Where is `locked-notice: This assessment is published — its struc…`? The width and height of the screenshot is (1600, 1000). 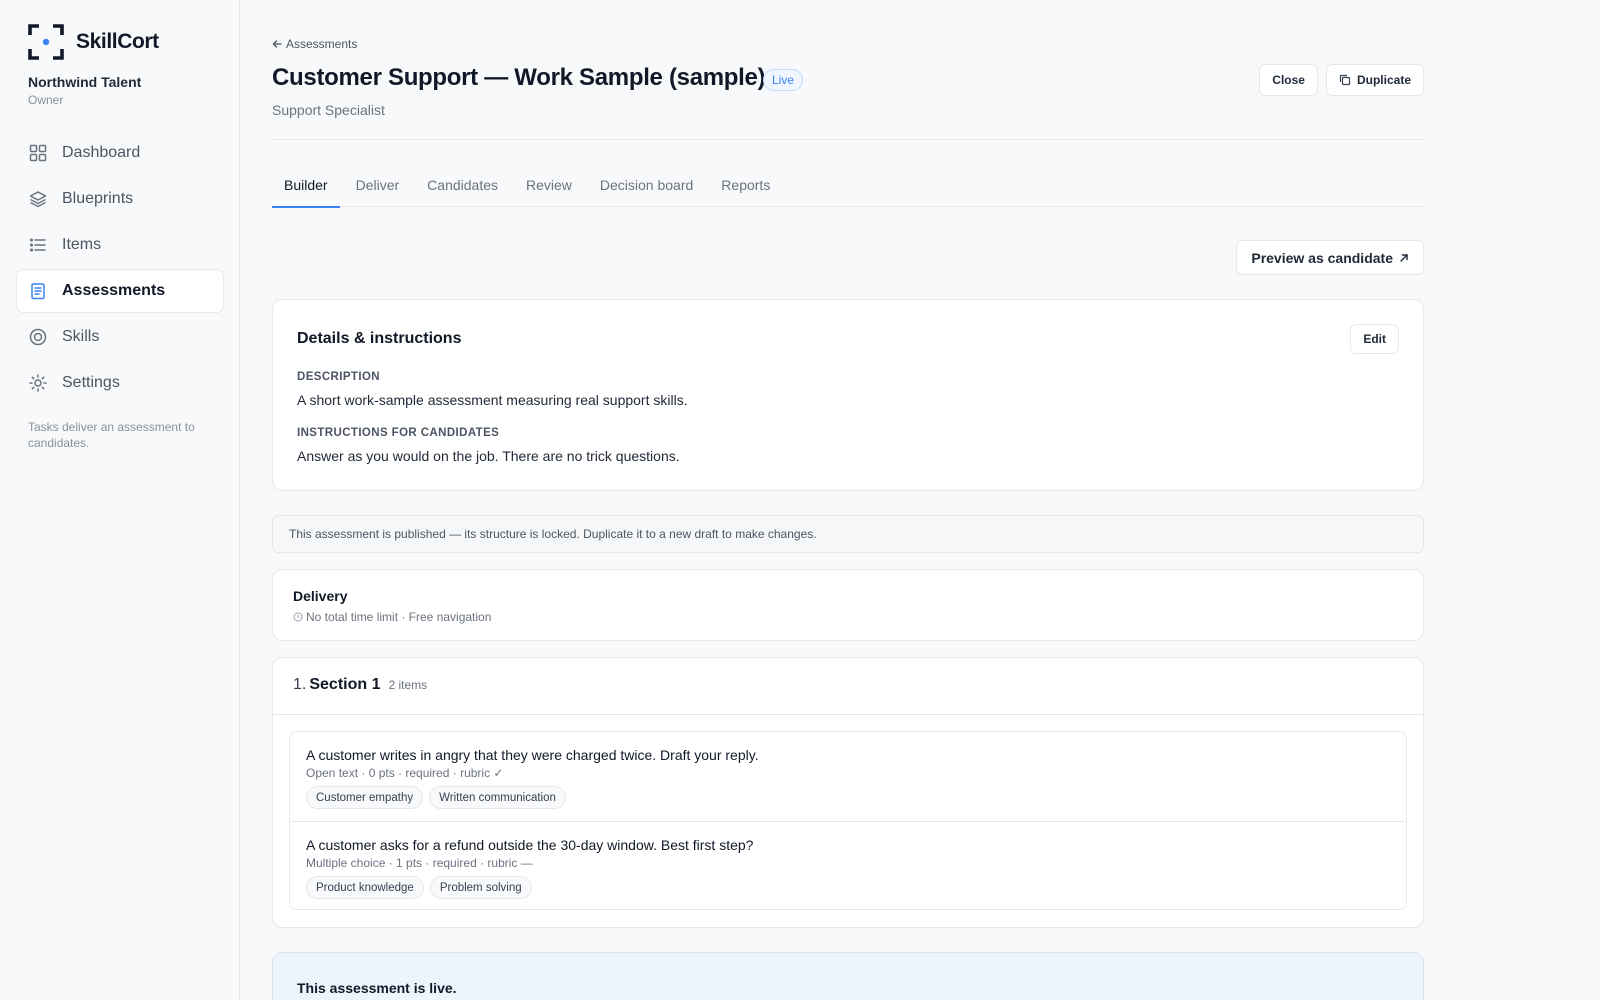
locked-notice: This assessment is published — its struc… is located at coordinates (848, 534).